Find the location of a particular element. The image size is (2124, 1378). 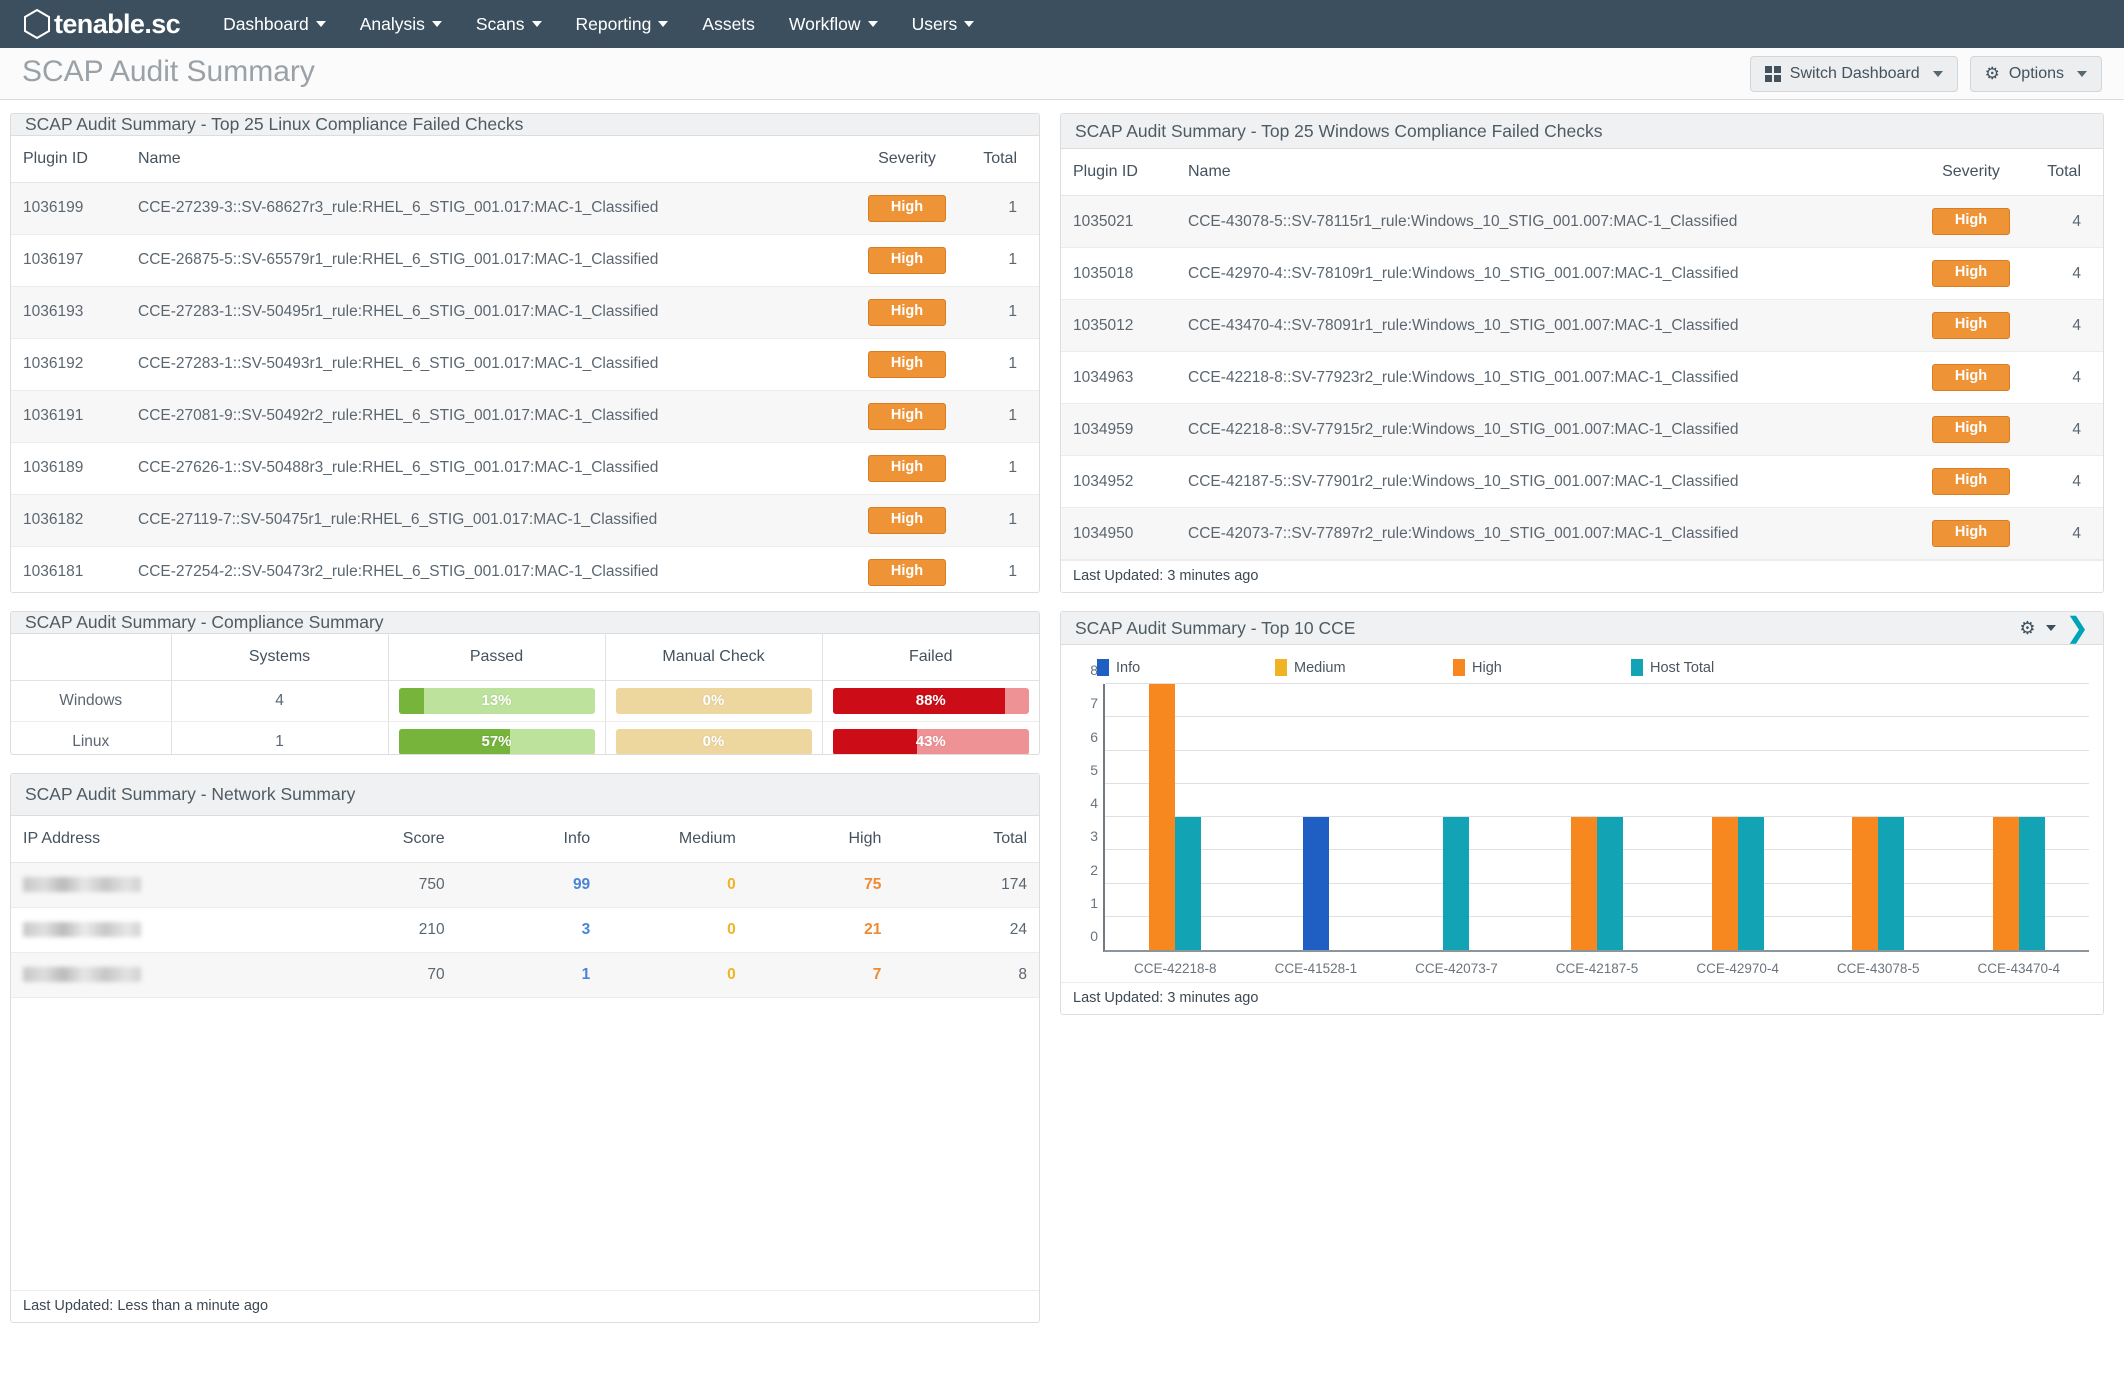

chart-bars is located at coordinates (1597, 817).